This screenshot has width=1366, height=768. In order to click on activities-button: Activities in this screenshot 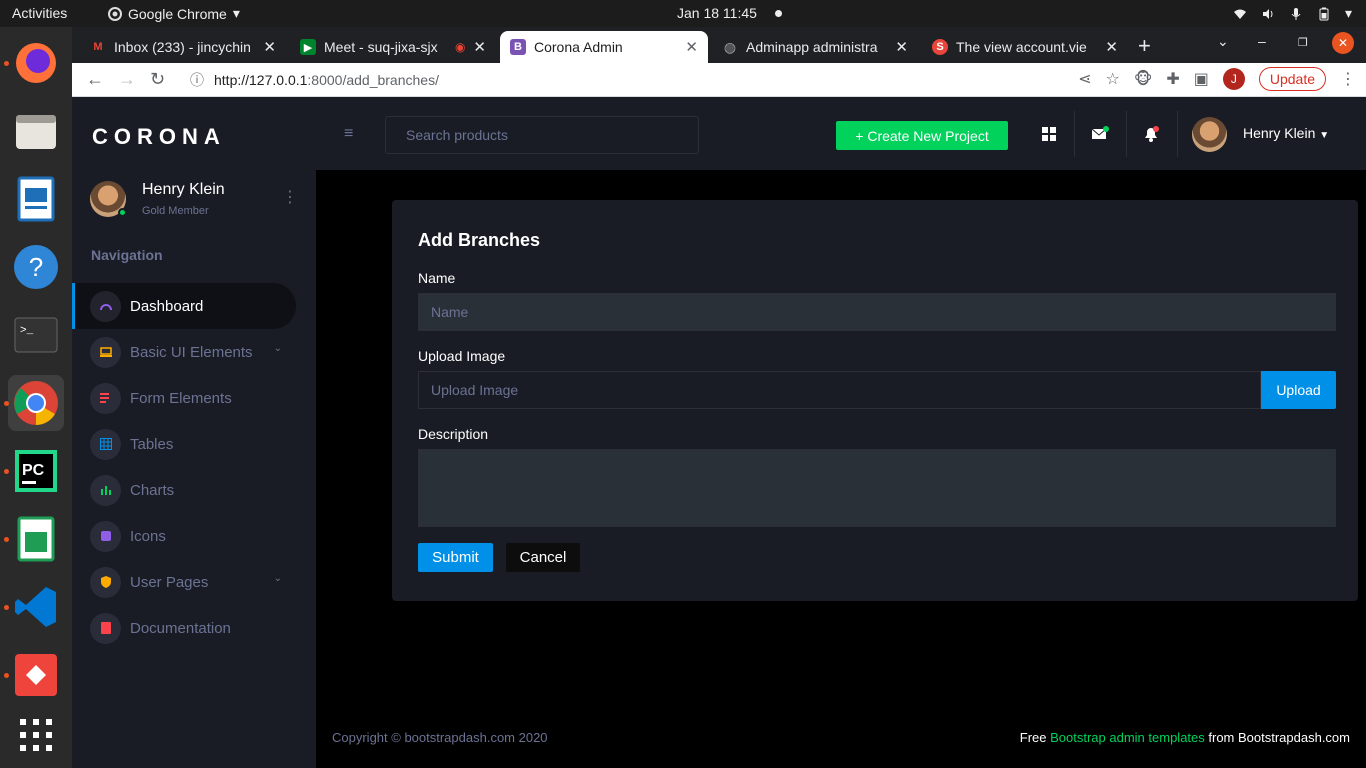, I will do `click(39, 13)`.